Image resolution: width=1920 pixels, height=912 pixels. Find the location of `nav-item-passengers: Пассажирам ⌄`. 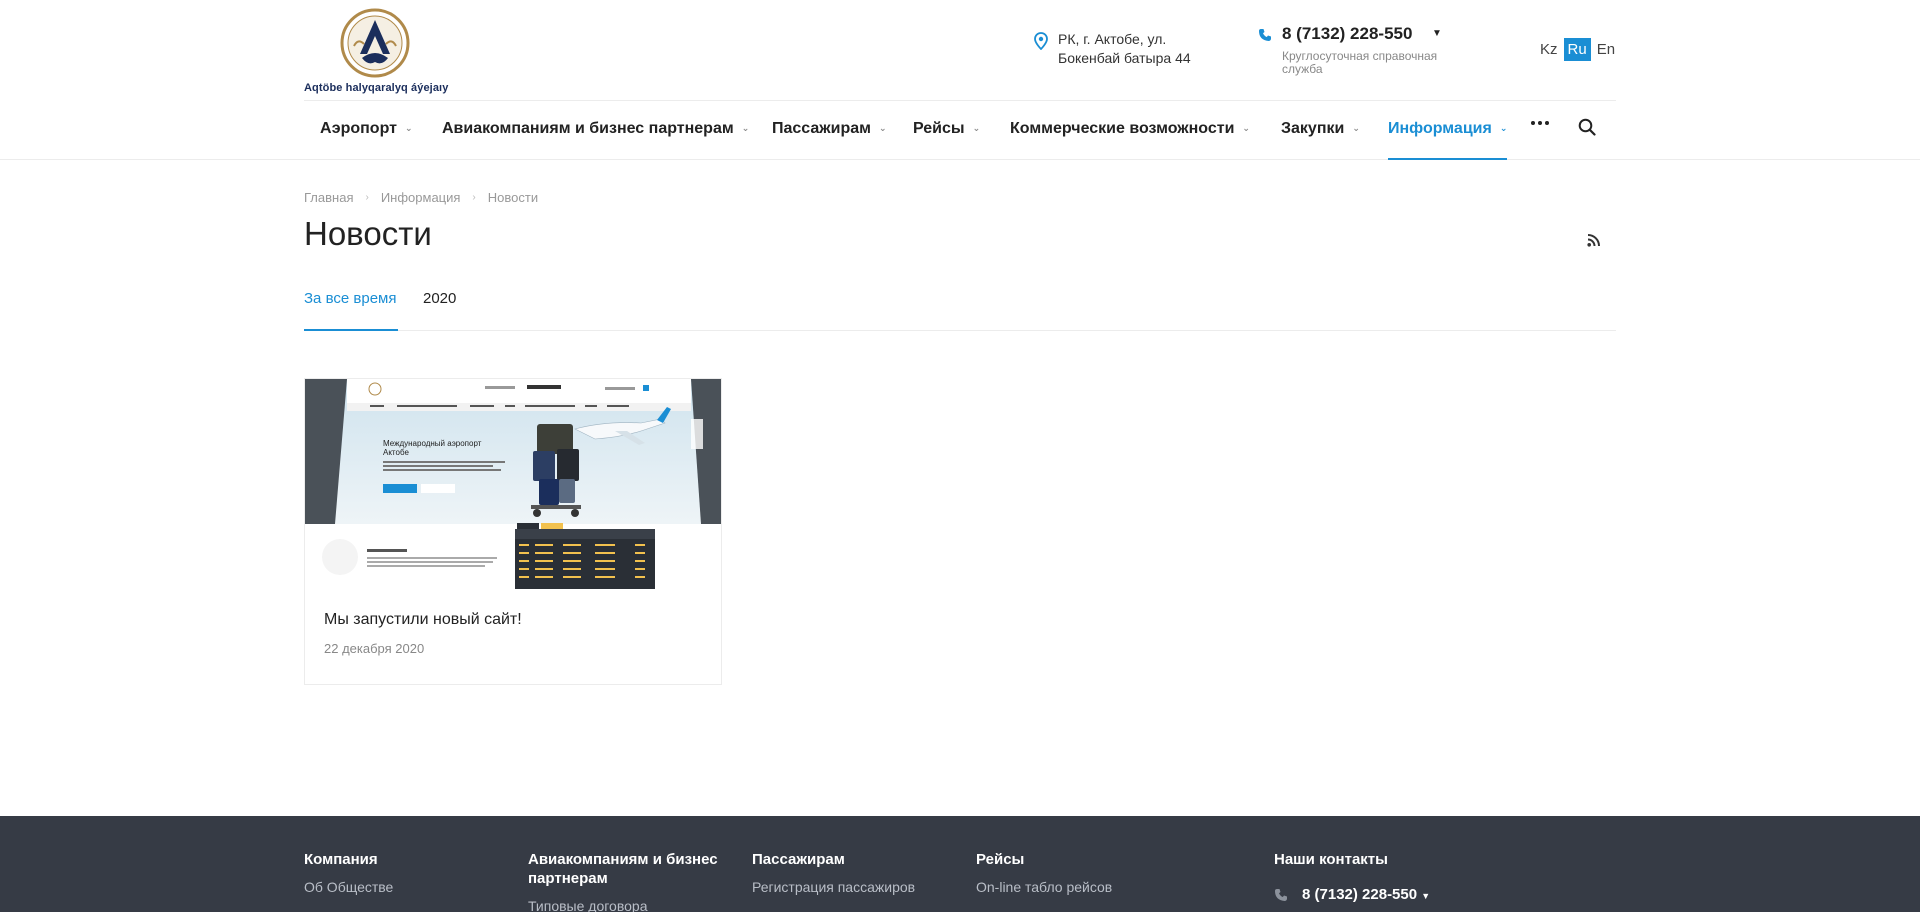

nav-item-passengers: Пассажирам ⌄ is located at coordinates (829, 131).